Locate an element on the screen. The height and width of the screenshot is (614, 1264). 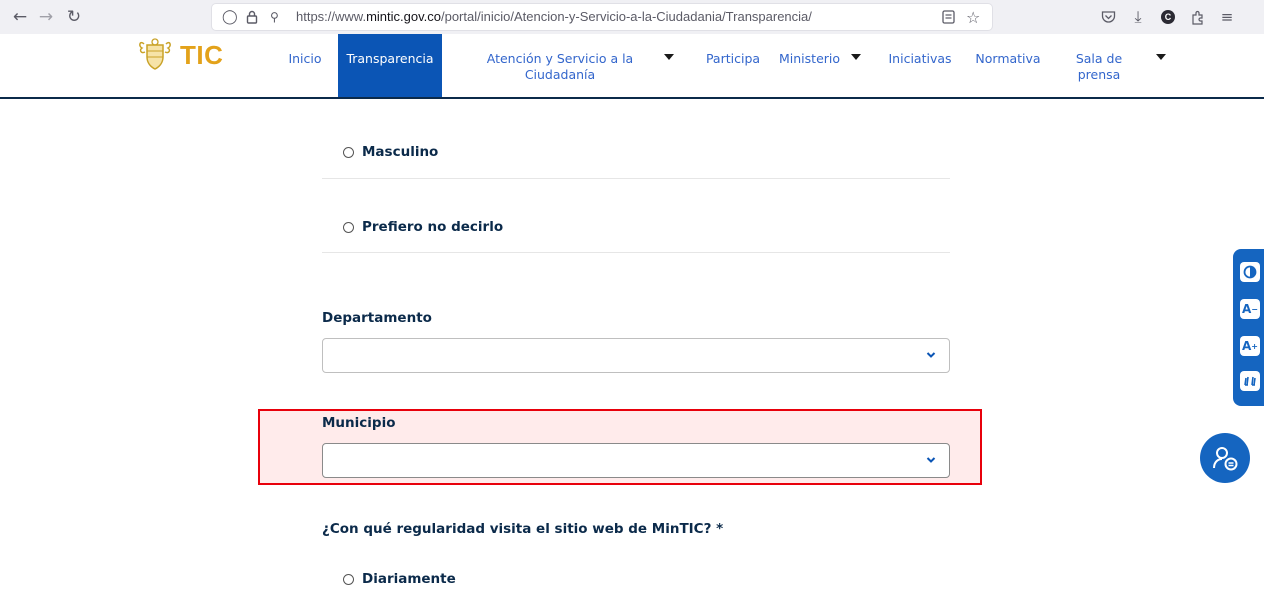
radio-label: Prefiero no decirlo is located at coordinates (433, 227).